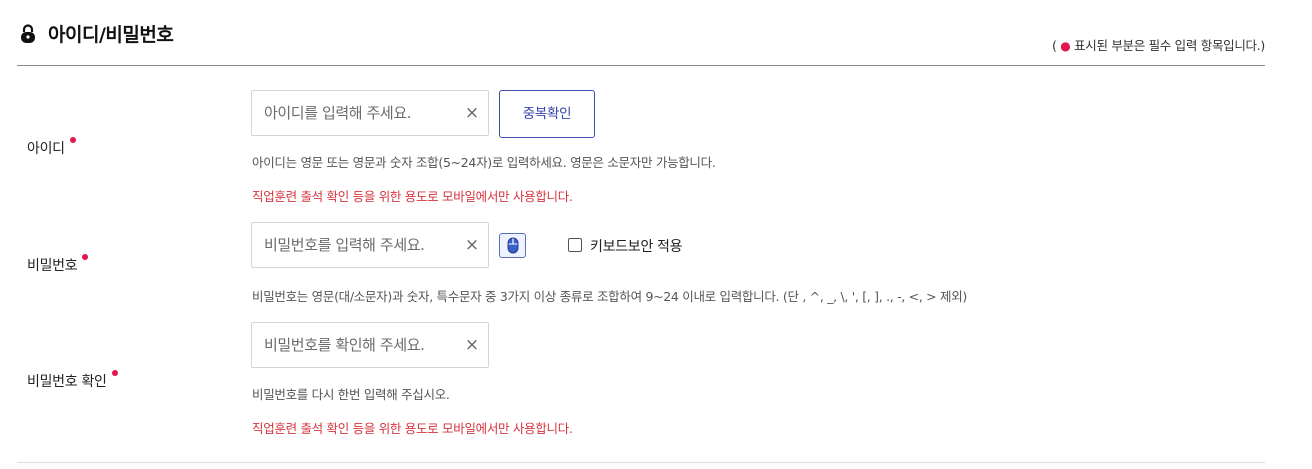 The height and width of the screenshot is (469, 1312). What do you see at coordinates (472, 245) in the screenshot?
I see `password-clear-icon: ×` at bounding box center [472, 245].